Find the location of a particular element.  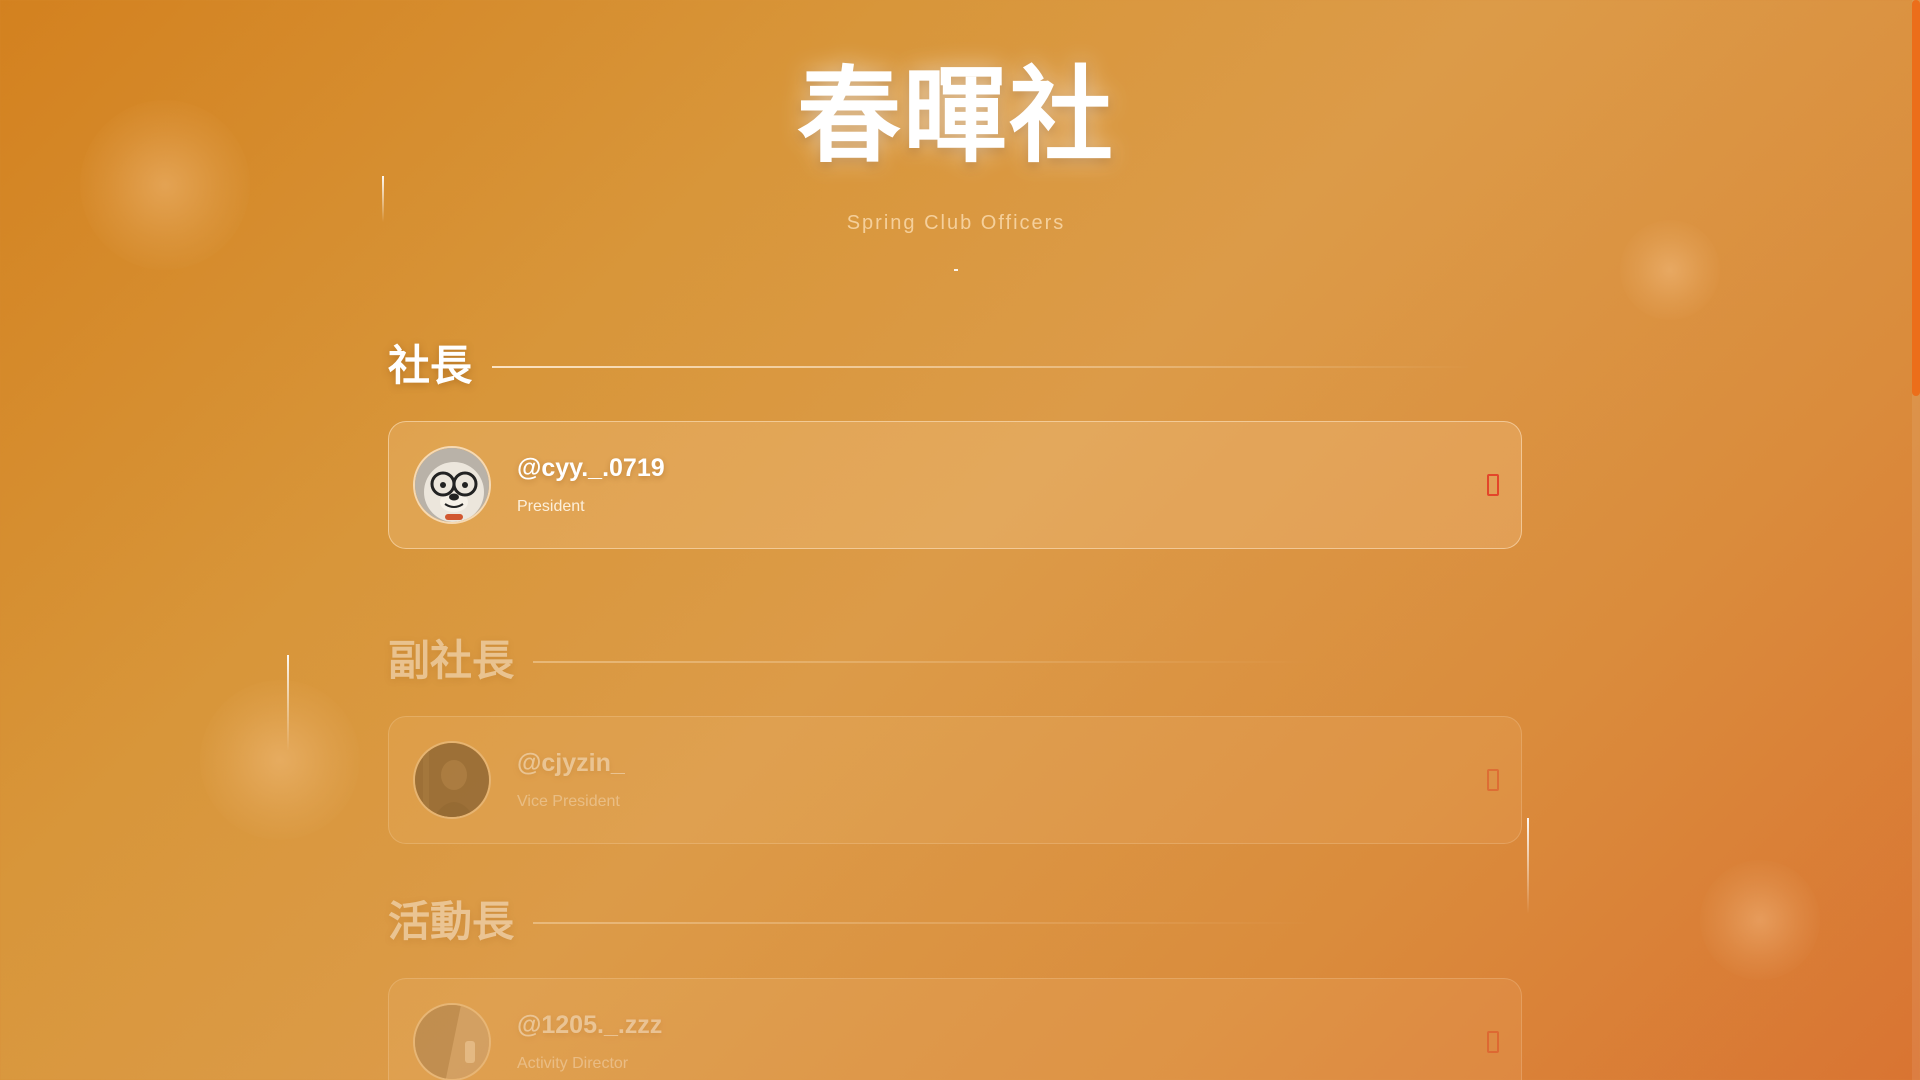

officer-handle: @cyy._.0719 is located at coordinates (591, 468).